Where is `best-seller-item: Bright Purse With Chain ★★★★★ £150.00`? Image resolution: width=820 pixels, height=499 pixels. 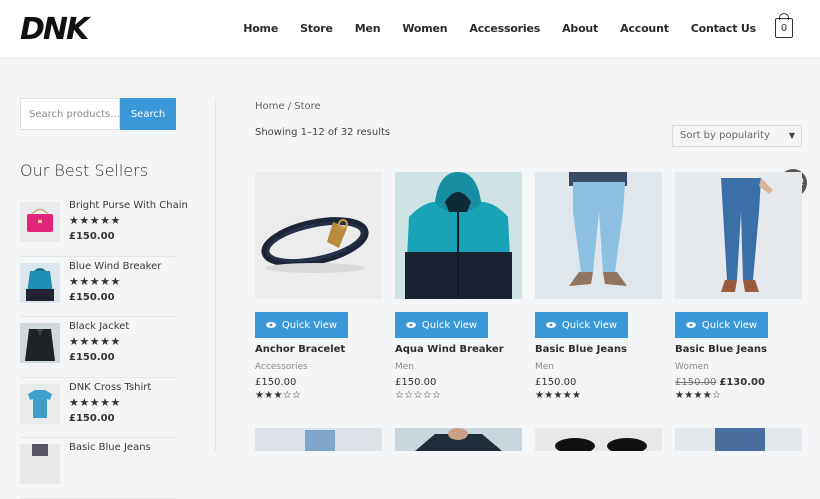
best-seller-item: Bright Purse With Chain ★★★★★ £150.00 is located at coordinates (104, 226).